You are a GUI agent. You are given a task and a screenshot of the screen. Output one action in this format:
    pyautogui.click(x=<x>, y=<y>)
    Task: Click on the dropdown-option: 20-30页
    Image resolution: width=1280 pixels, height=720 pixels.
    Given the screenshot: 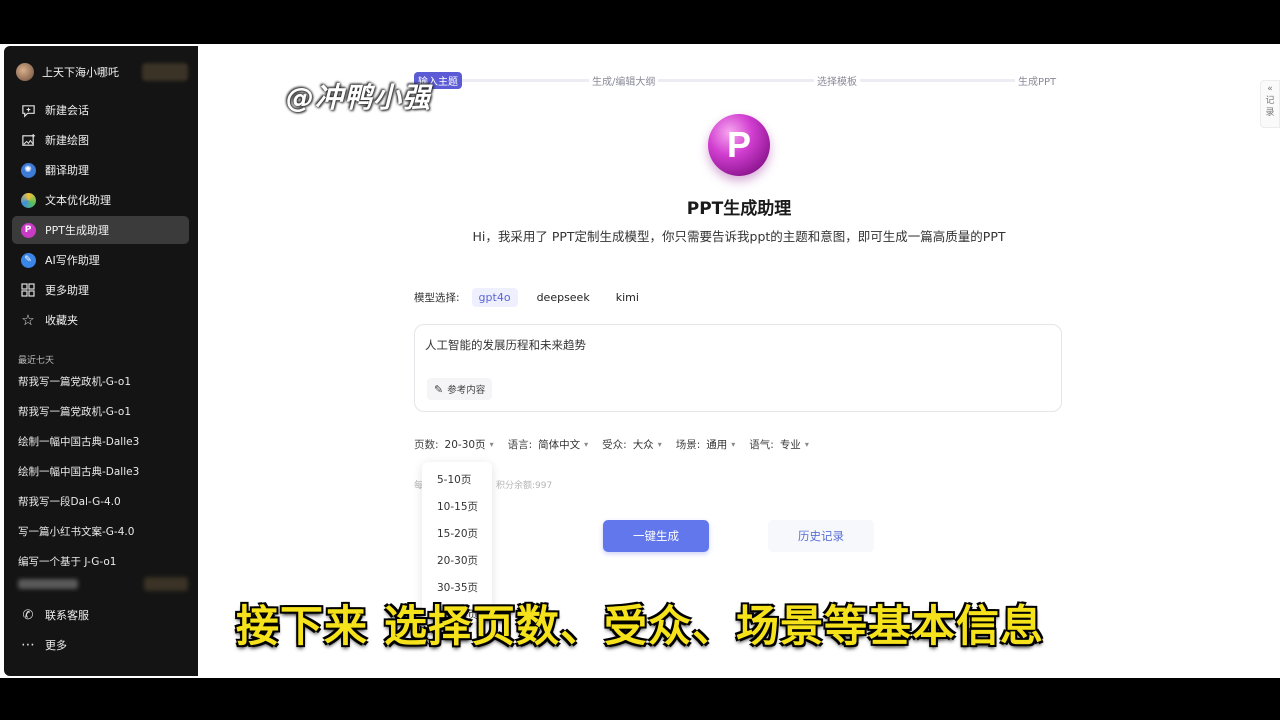 What is the action you would take?
    pyautogui.click(x=457, y=560)
    